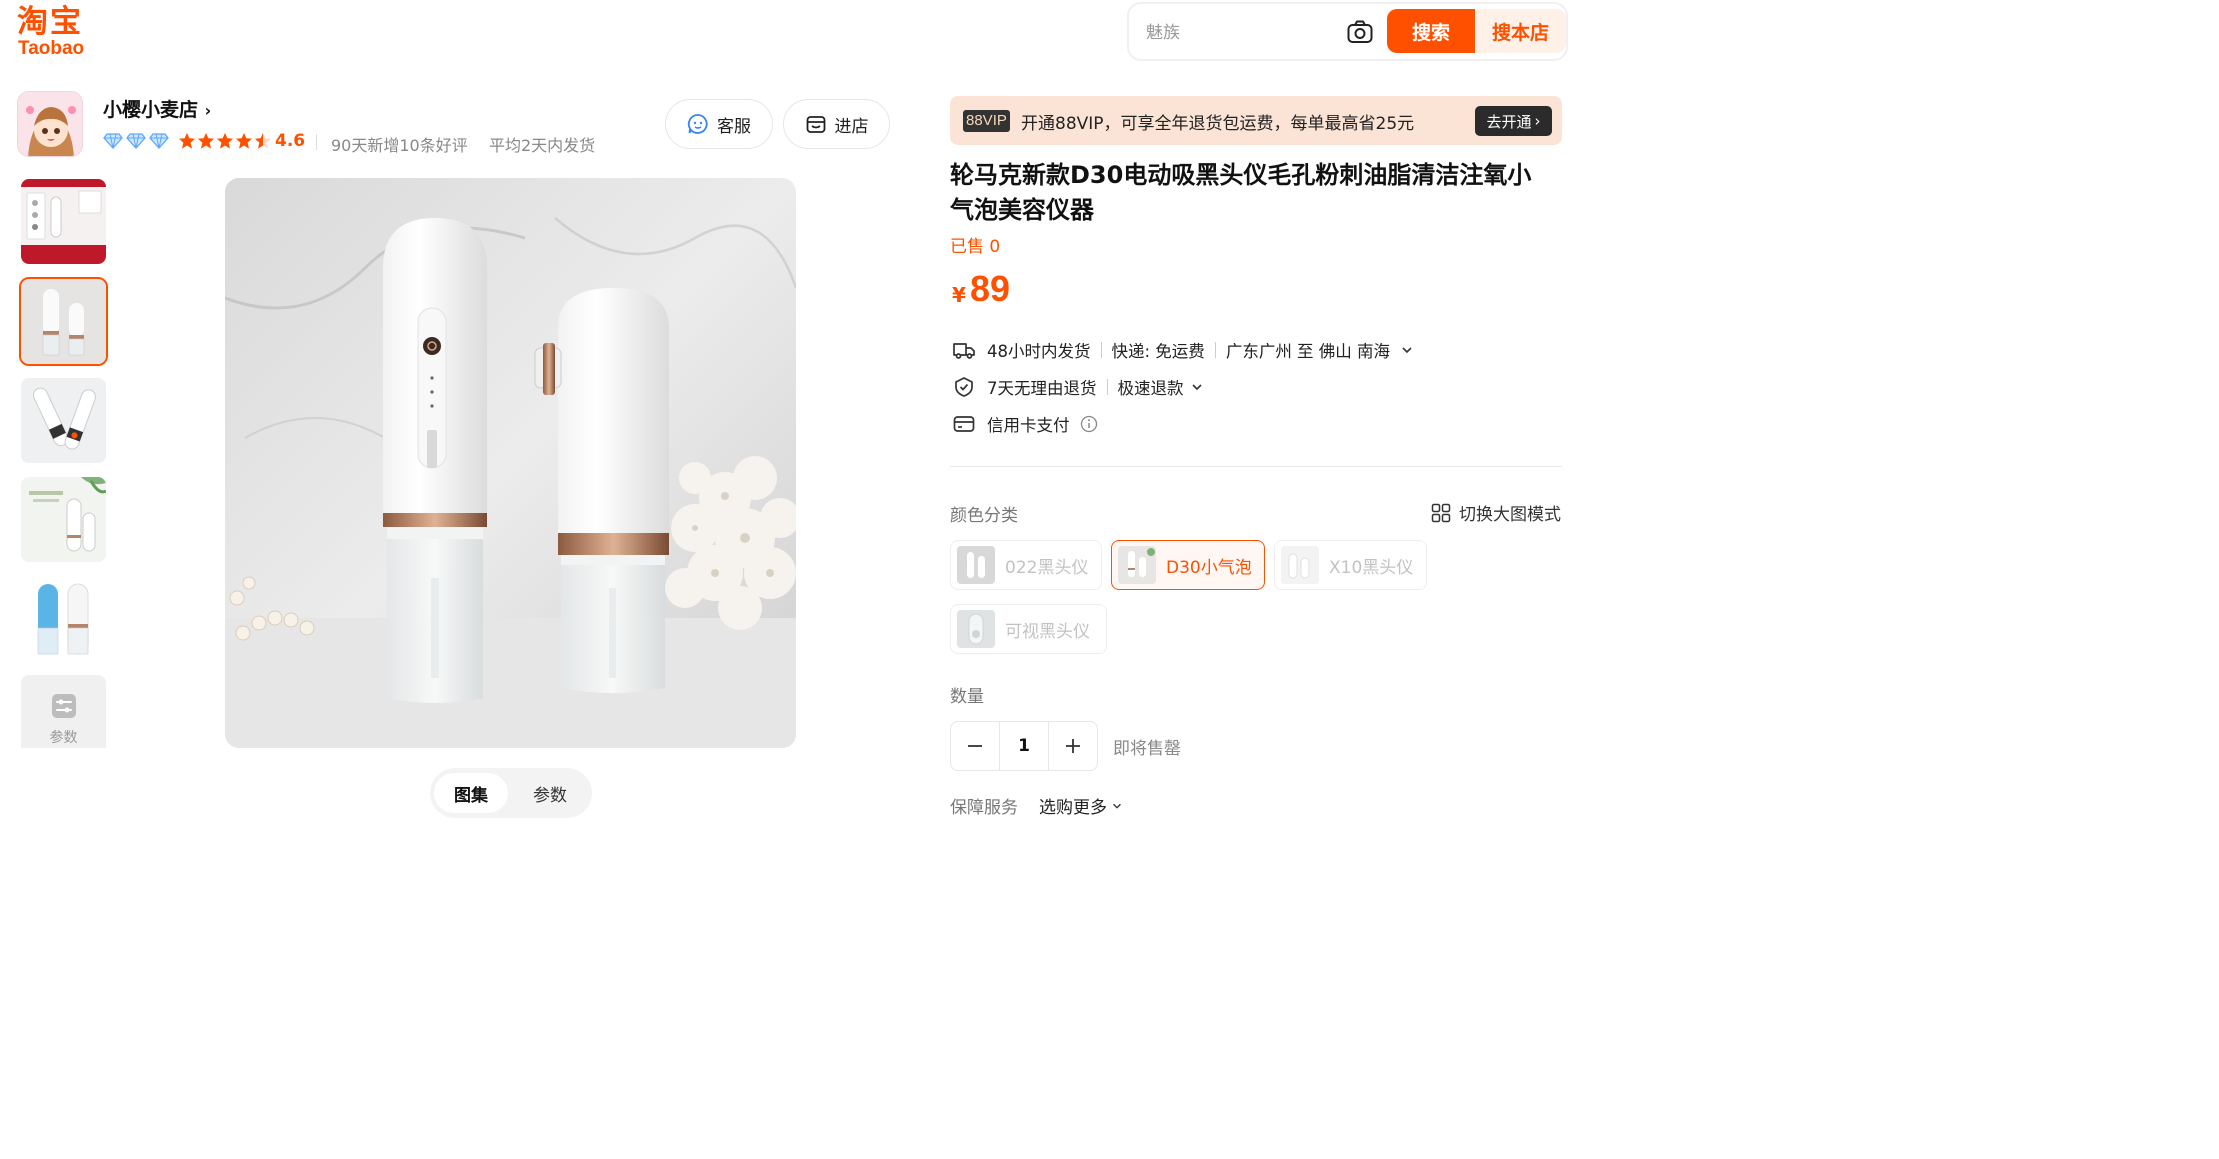  What do you see at coordinates (1150, 388) in the screenshot?
I see `fast-refund: 极速退款` at bounding box center [1150, 388].